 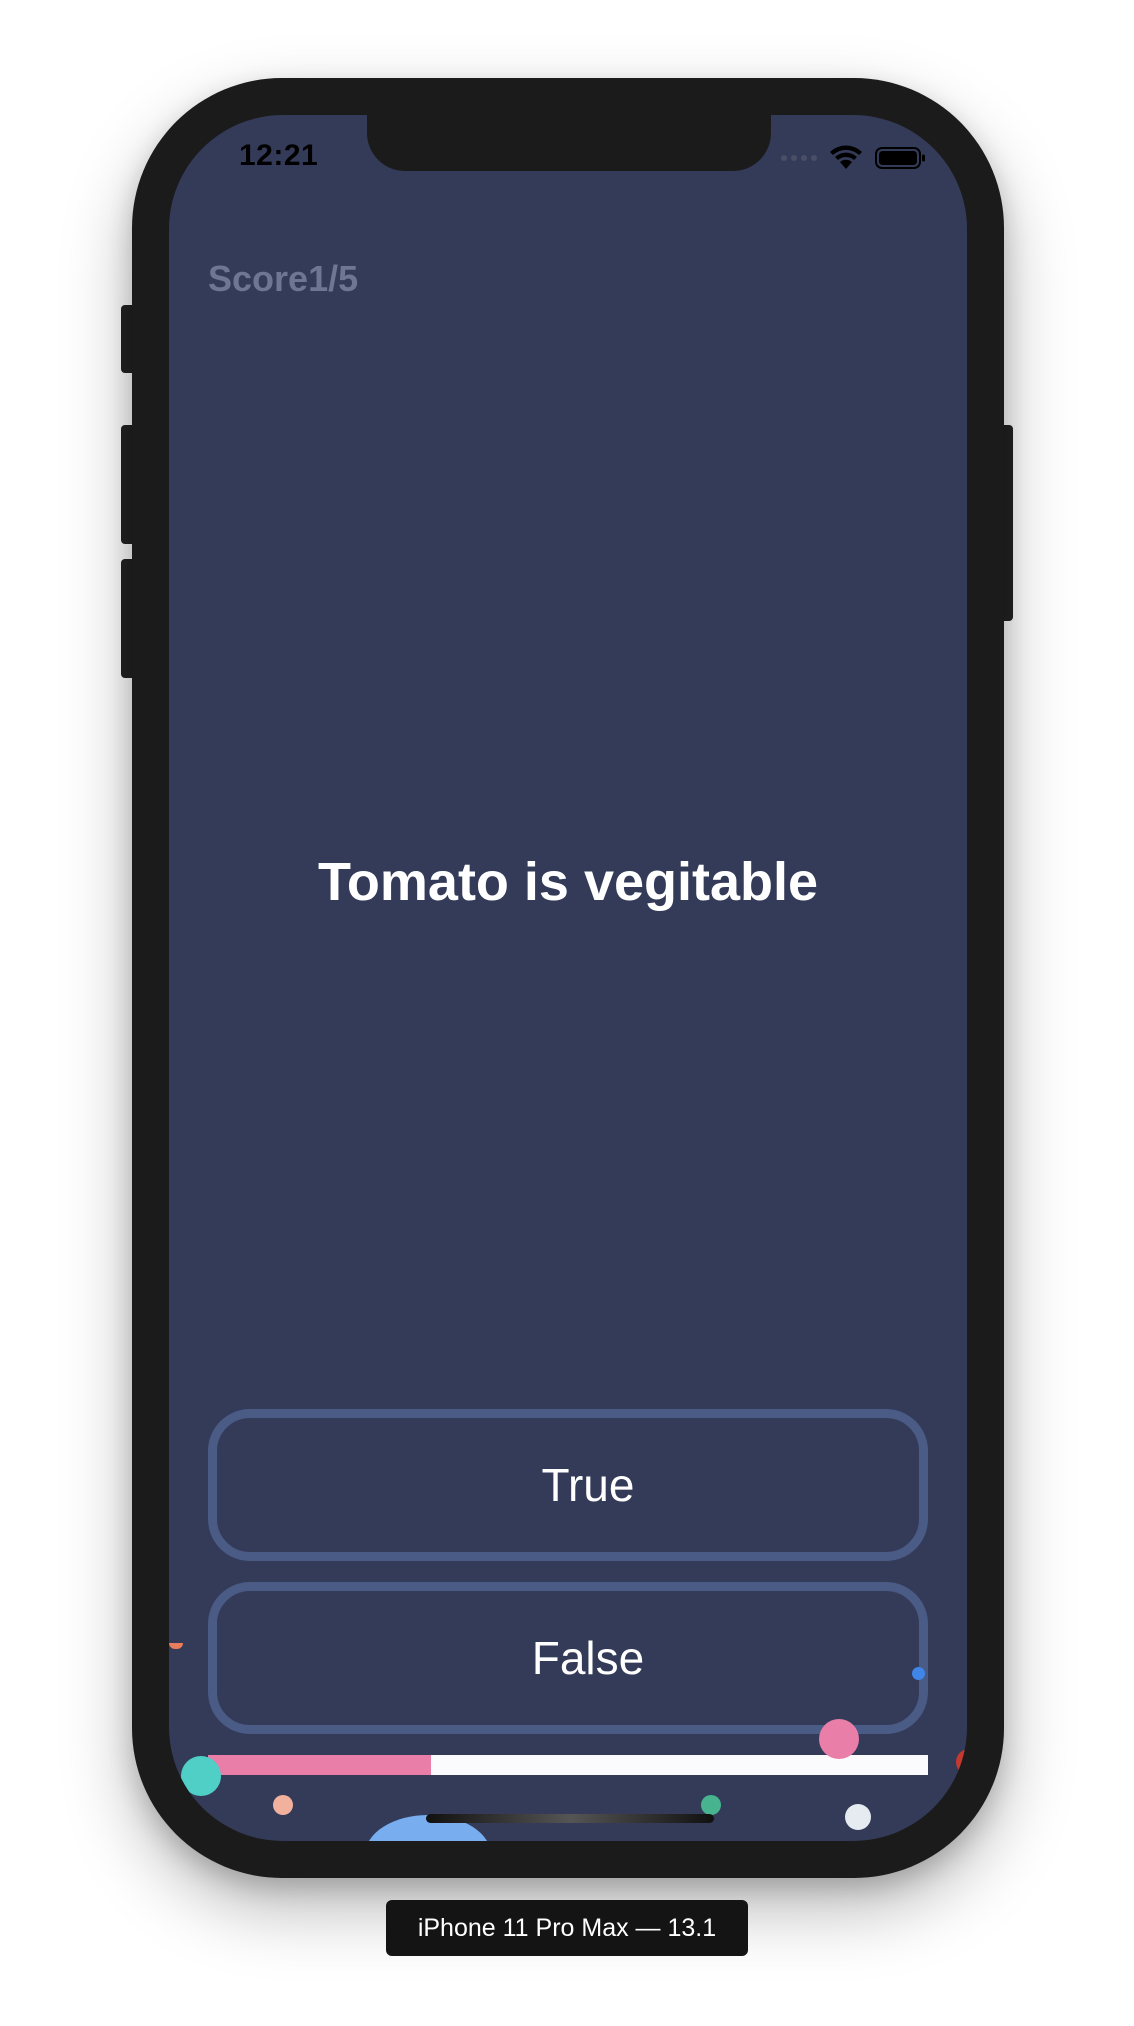 What do you see at coordinates (570, 1818) in the screenshot?
I see `home-indicator` at bounding box center [570, 1818].